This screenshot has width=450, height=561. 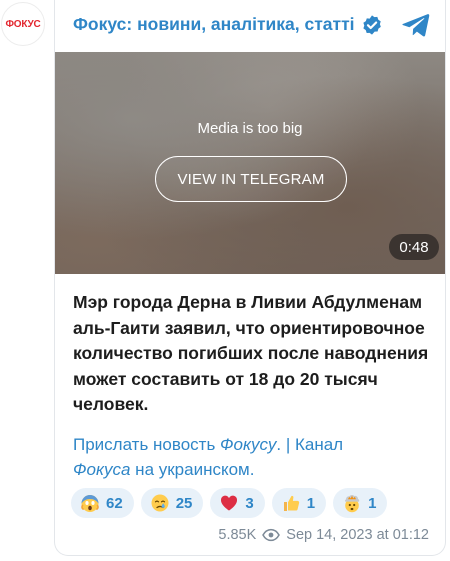 I want to click on post-date: Sep 14, 2023 at 01:12, so click(x=357, y=535).